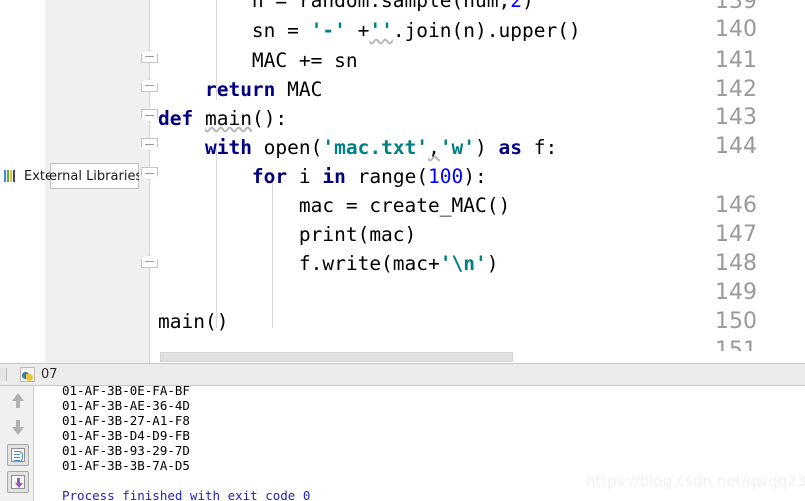 This screenshot has width=805, height=501. Describe the element at coordinates (381, 147) in the screenshot. I see `code-line-144: with open('mac.txt','w') as f:` at that location.